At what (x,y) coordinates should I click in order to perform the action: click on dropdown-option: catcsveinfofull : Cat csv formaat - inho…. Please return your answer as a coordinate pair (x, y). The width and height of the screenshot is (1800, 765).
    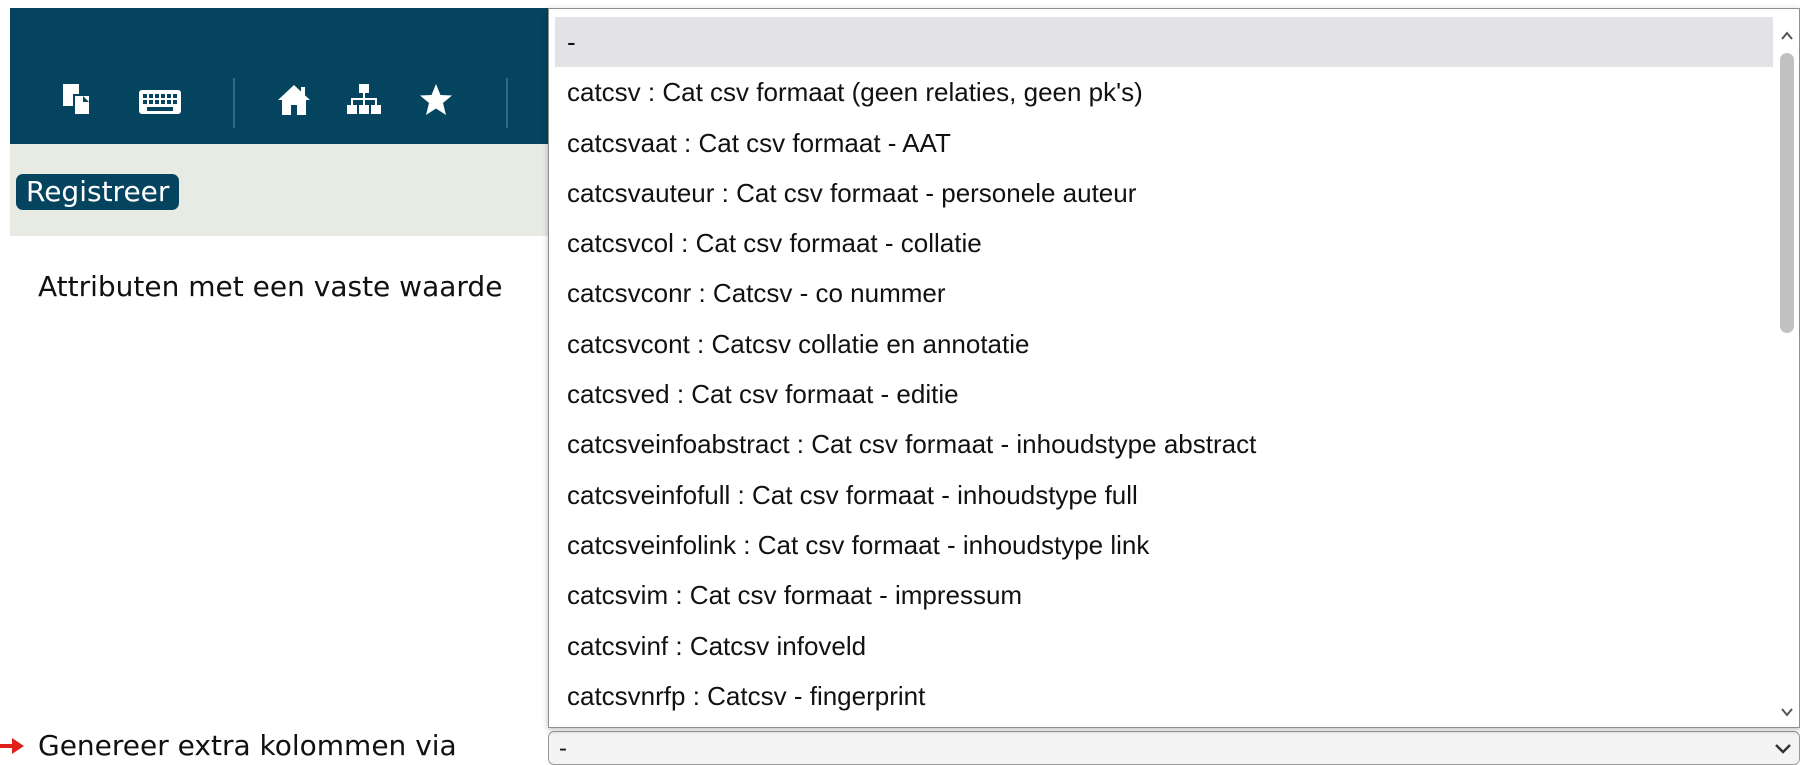
    Looking at the image, I should click on (1164, 495).